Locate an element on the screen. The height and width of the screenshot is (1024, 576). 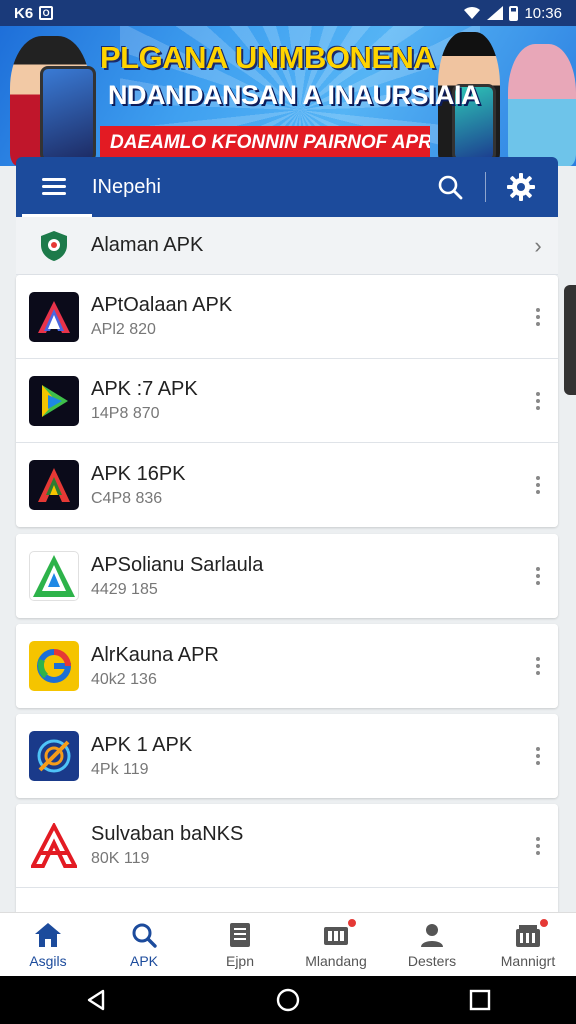
list-item-subtitle: 40k2 136 is located at coordinates (124, 679).